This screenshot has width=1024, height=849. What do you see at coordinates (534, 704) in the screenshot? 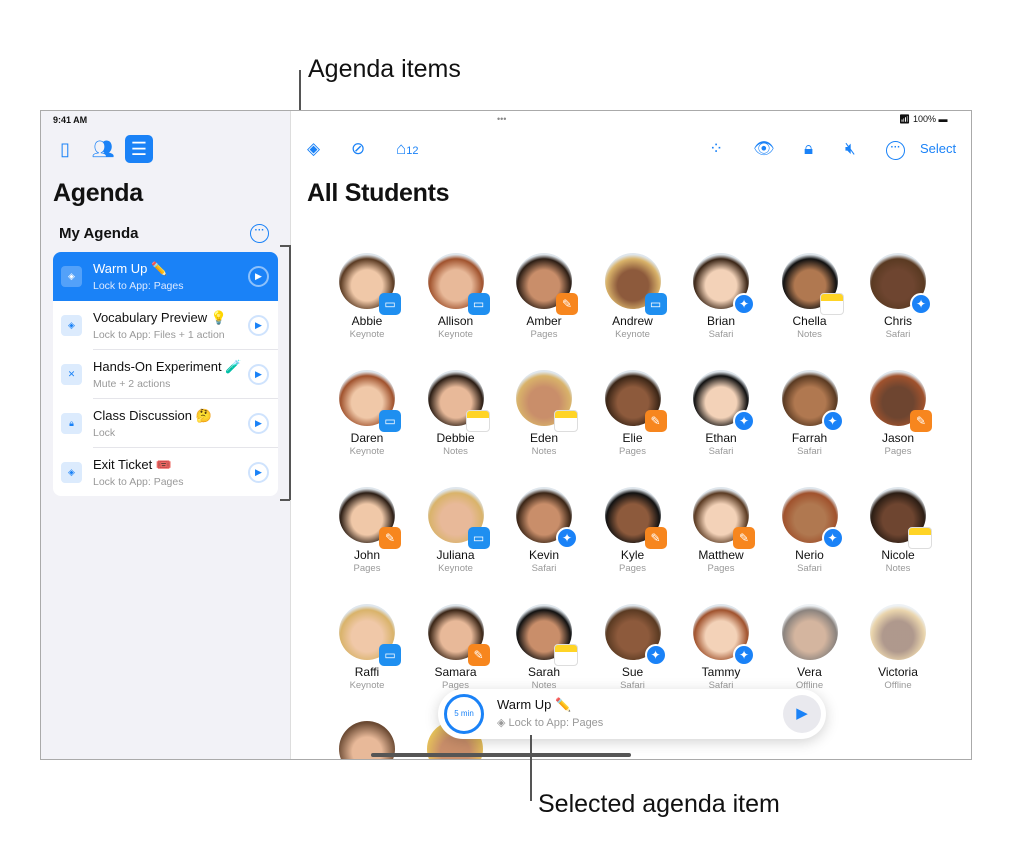
I see `banner-title: Warm Up ✏️` at bounding box center [534, 704].